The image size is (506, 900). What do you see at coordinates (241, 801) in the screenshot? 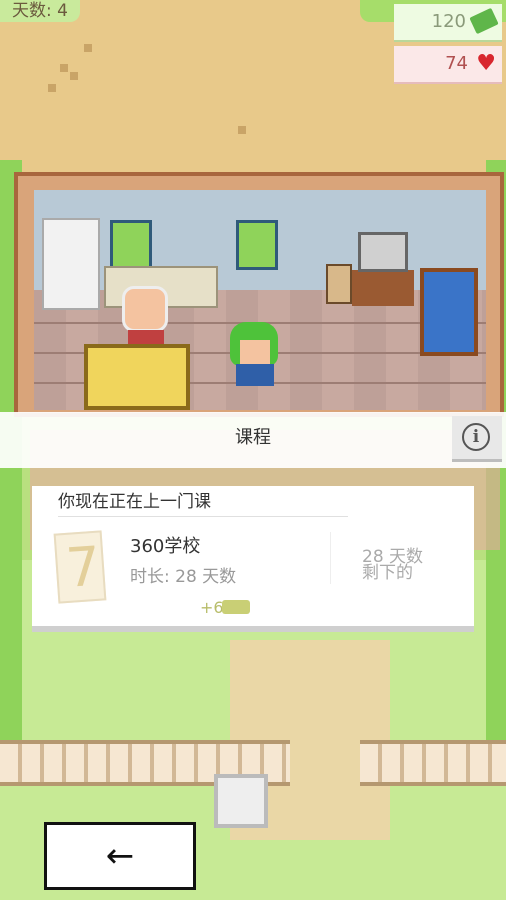
I see `mailbox-sign` at bounding box center [241, 801].